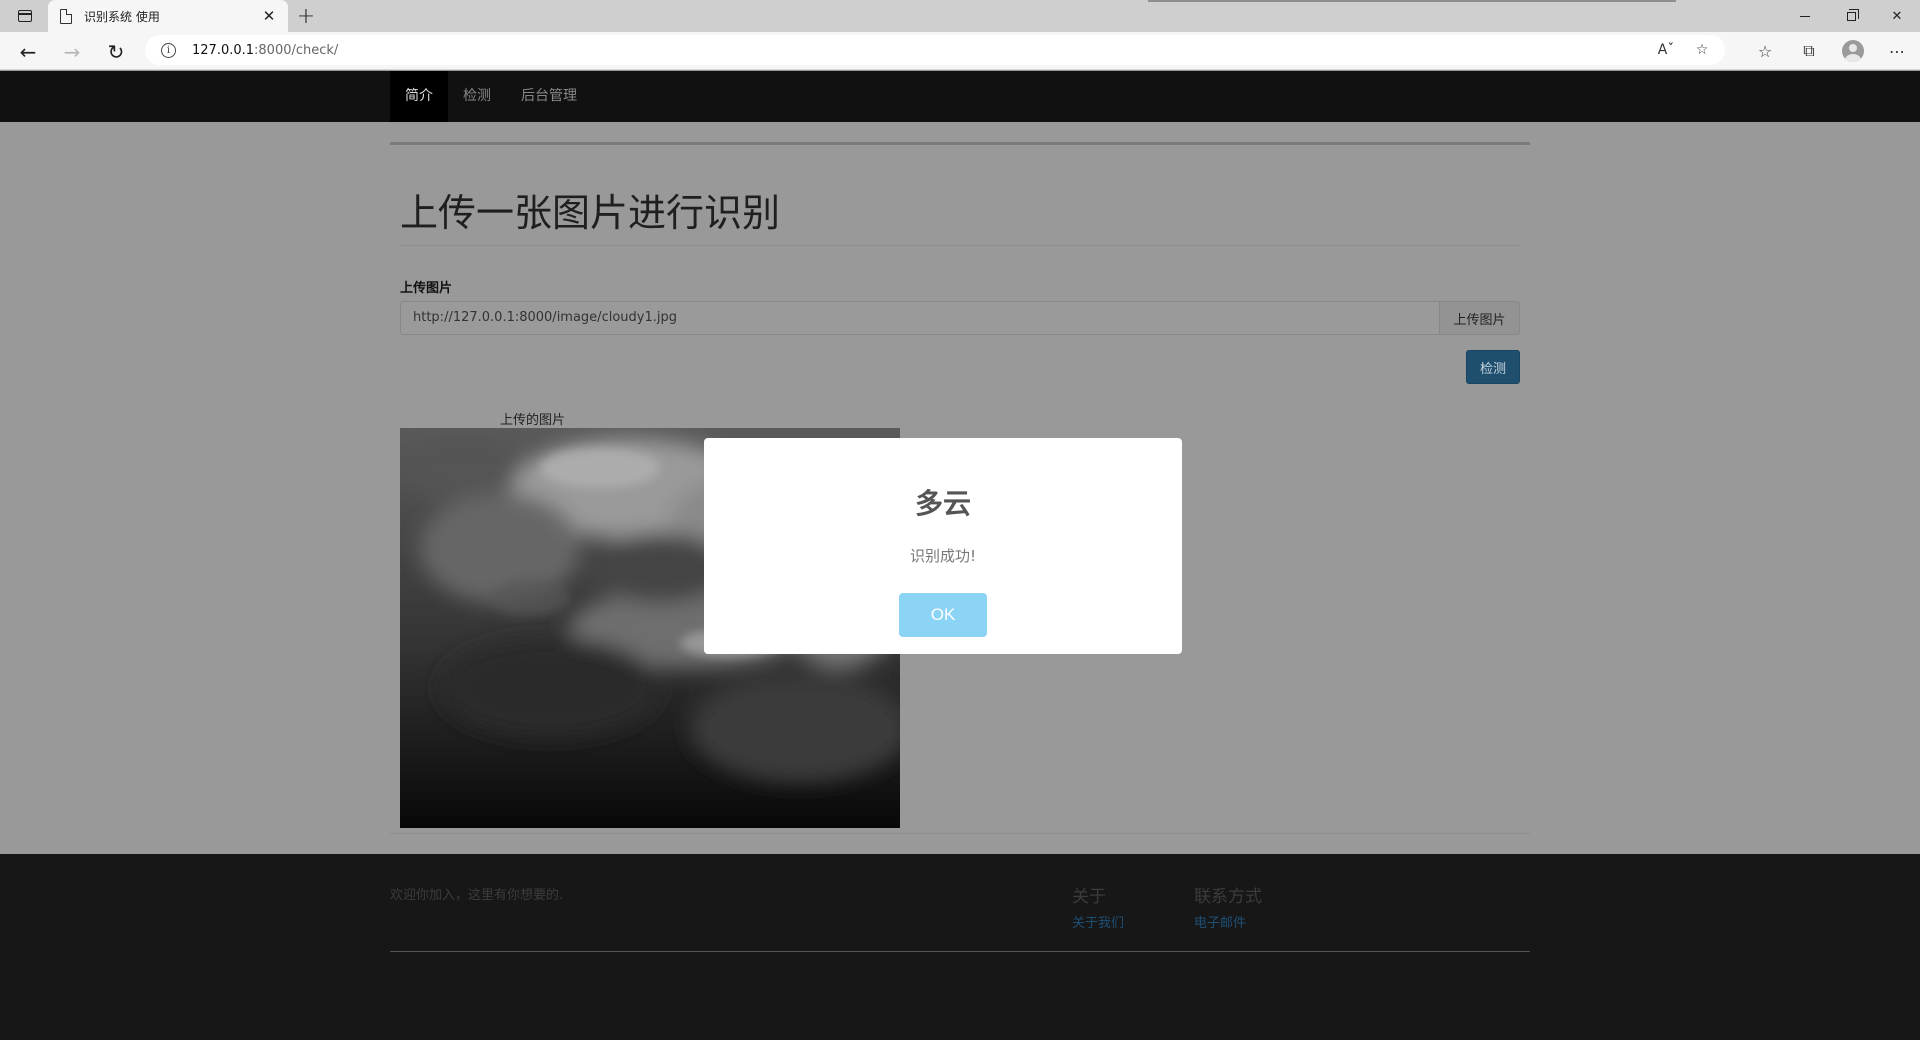 The width and height of the screenshot is (1920, 1040). What do you see at coordinates (1809, 51) in the screenshot?
I see `collections-icon: ⧉` at bounding box center [1809, 51].